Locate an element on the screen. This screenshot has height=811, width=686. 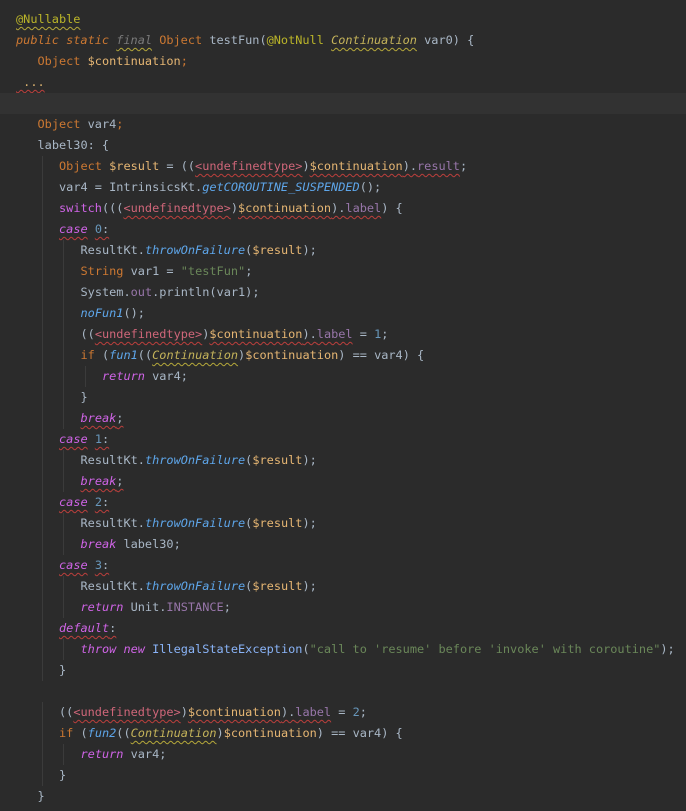
code-line-content: ResultKt.throwOnFailure($result); is located at coordinates (199, 523).